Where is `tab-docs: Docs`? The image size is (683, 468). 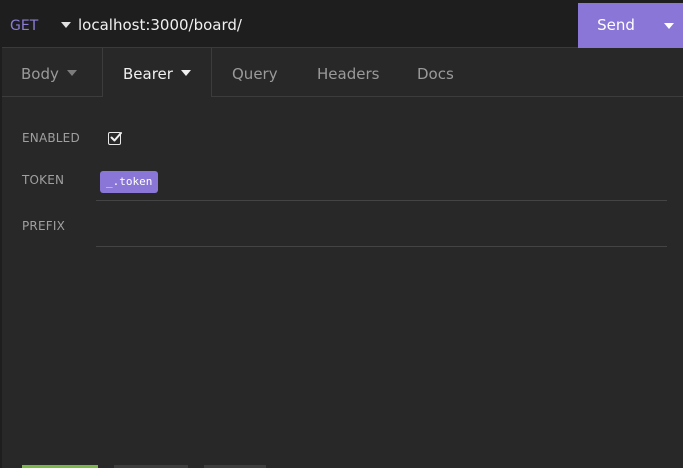
tab-docs: Docs is located at coordinates (435, 72).